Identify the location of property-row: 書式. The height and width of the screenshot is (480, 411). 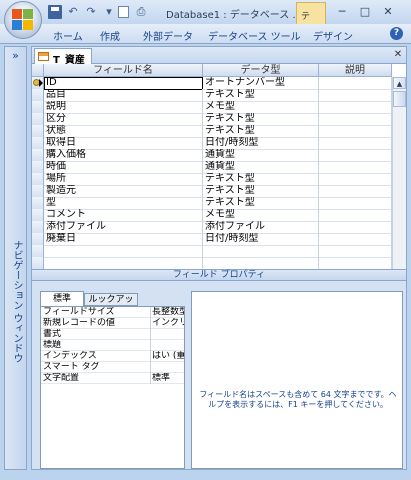
(112, 334).